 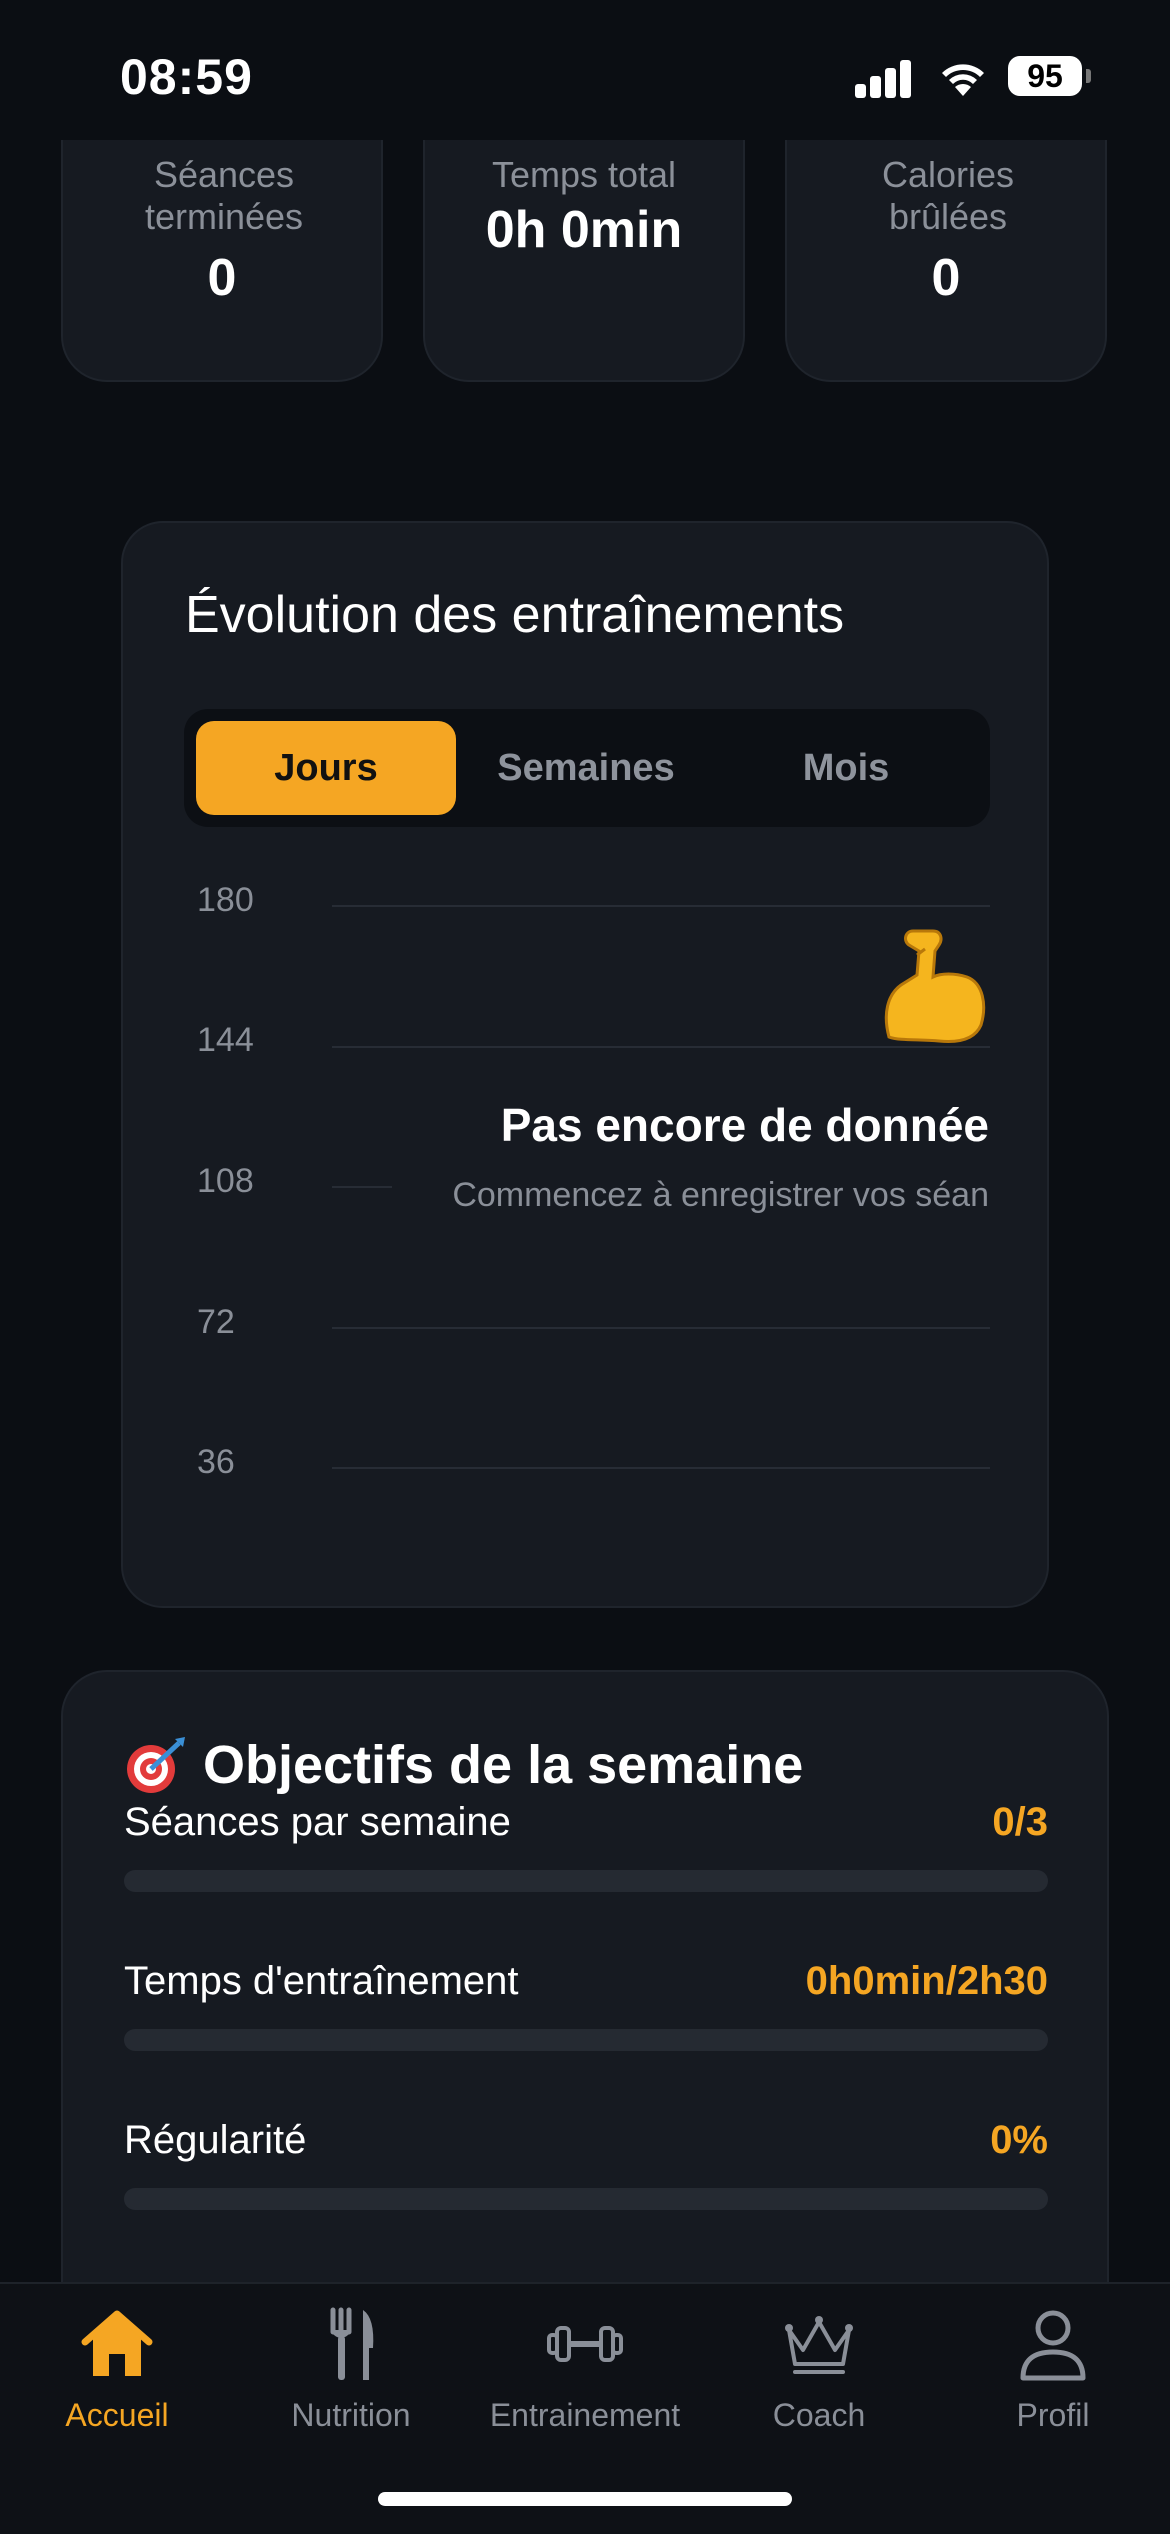 I want to click on tab-home: Accueil, so click(x=117, y=2369).